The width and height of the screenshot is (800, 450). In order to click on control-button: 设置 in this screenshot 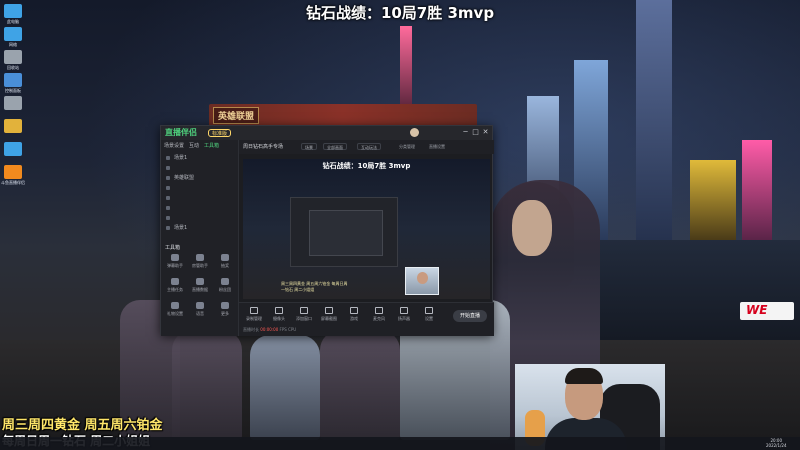, I will do `click(429, 314)`.